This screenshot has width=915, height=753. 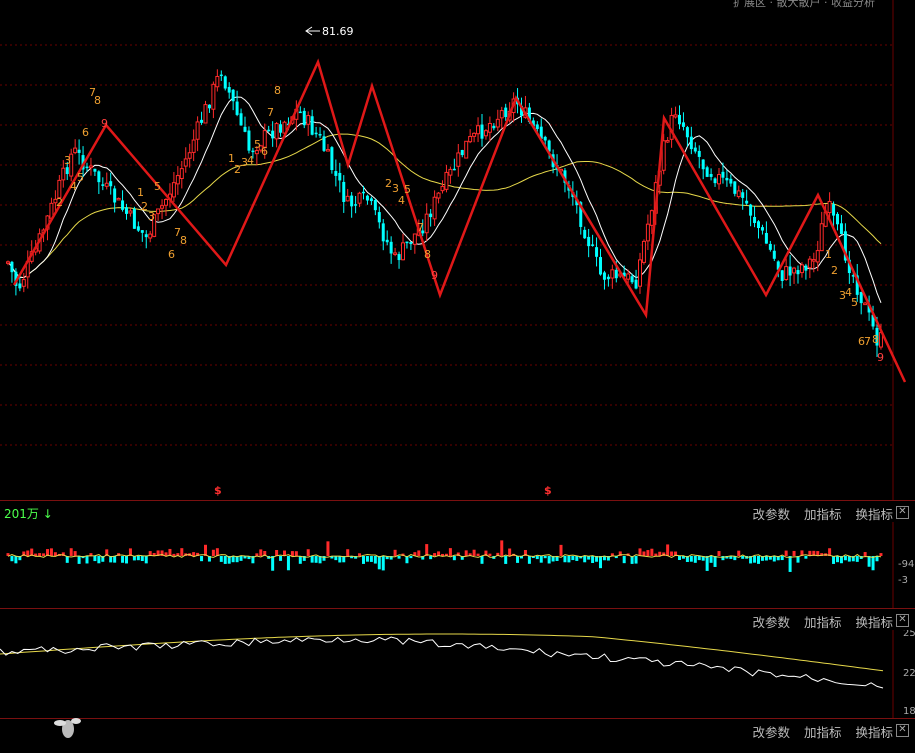 I want to click on td-count-label: 7, so click(x=867, y=341).